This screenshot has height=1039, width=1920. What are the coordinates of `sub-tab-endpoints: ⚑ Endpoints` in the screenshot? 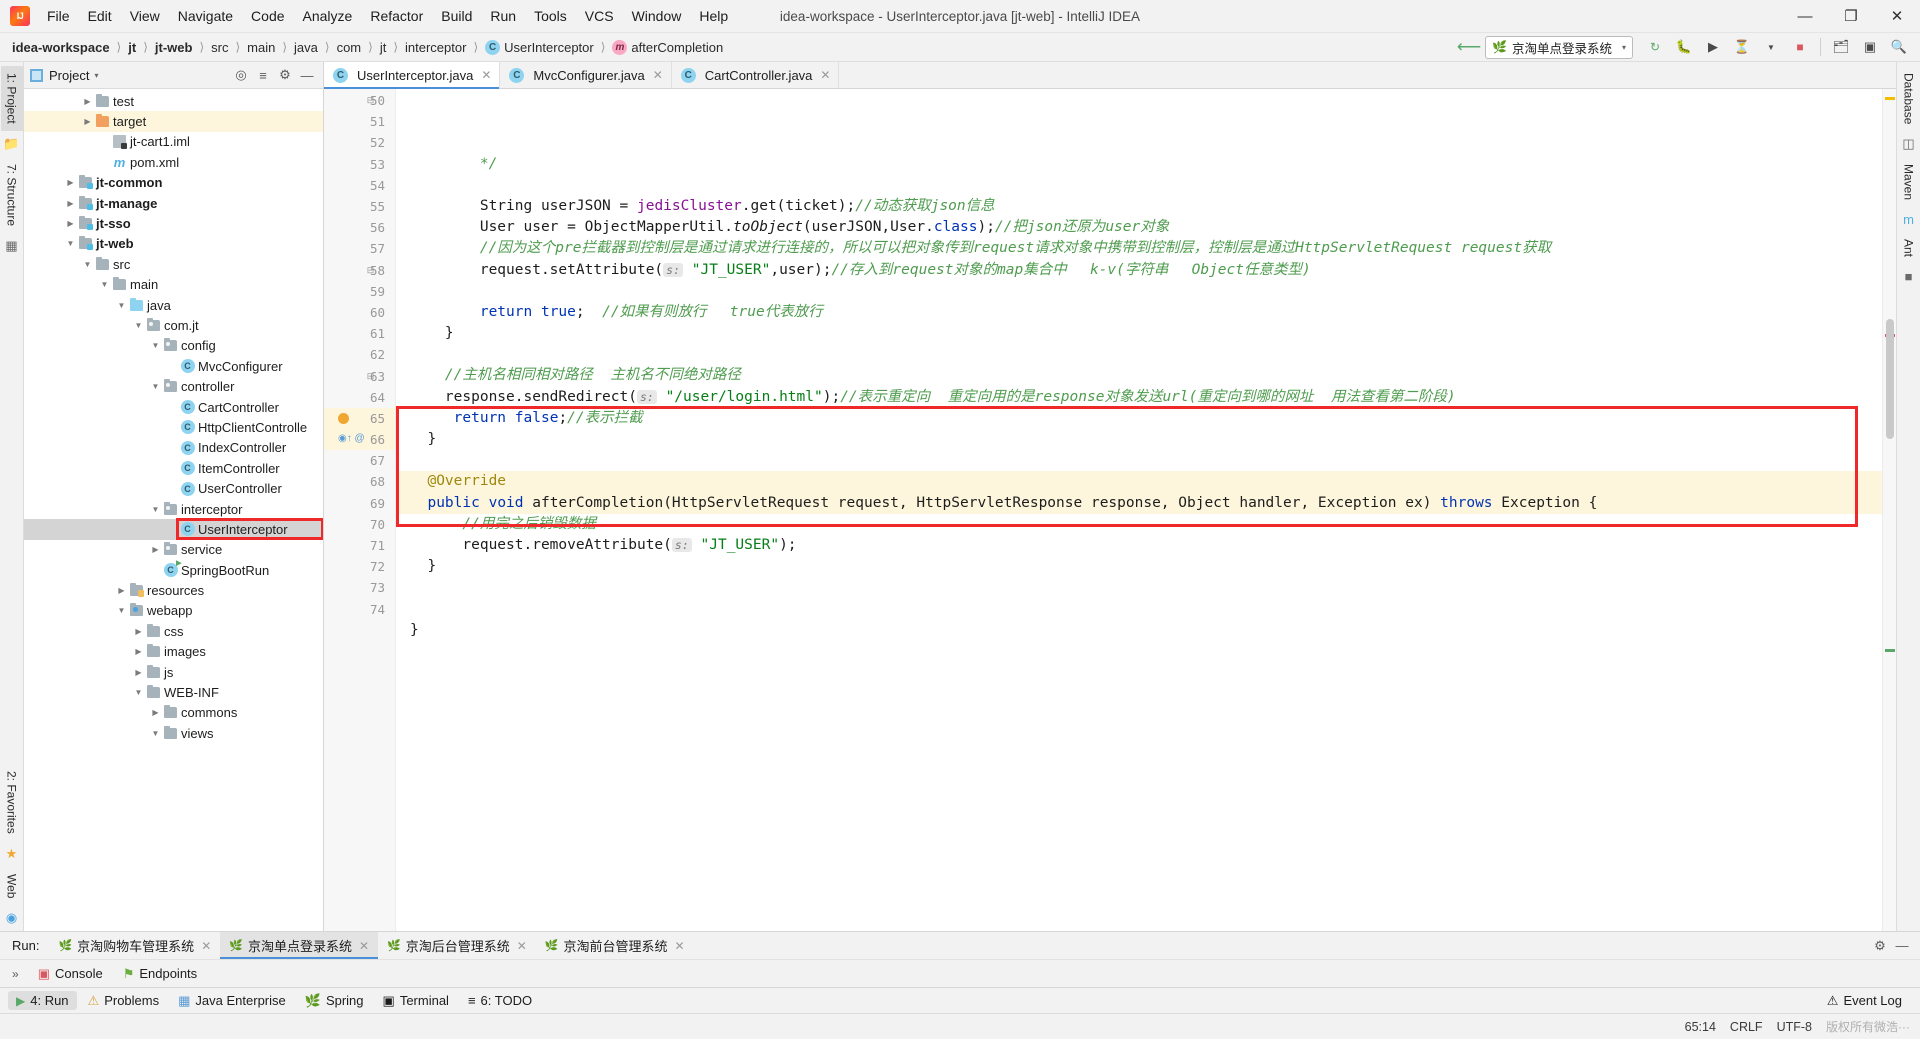 It's located at (160, 974).